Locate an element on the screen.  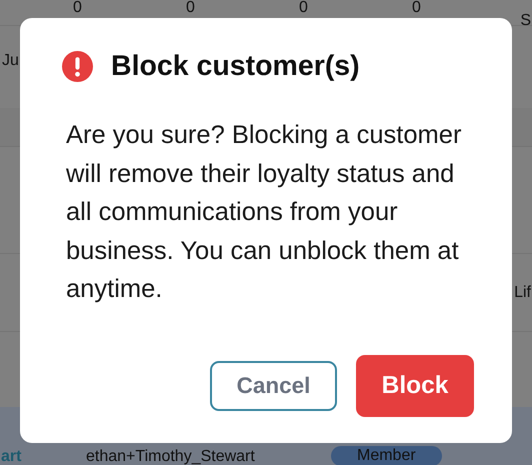
table-cell: Ju is located at coordinates (10, 60).